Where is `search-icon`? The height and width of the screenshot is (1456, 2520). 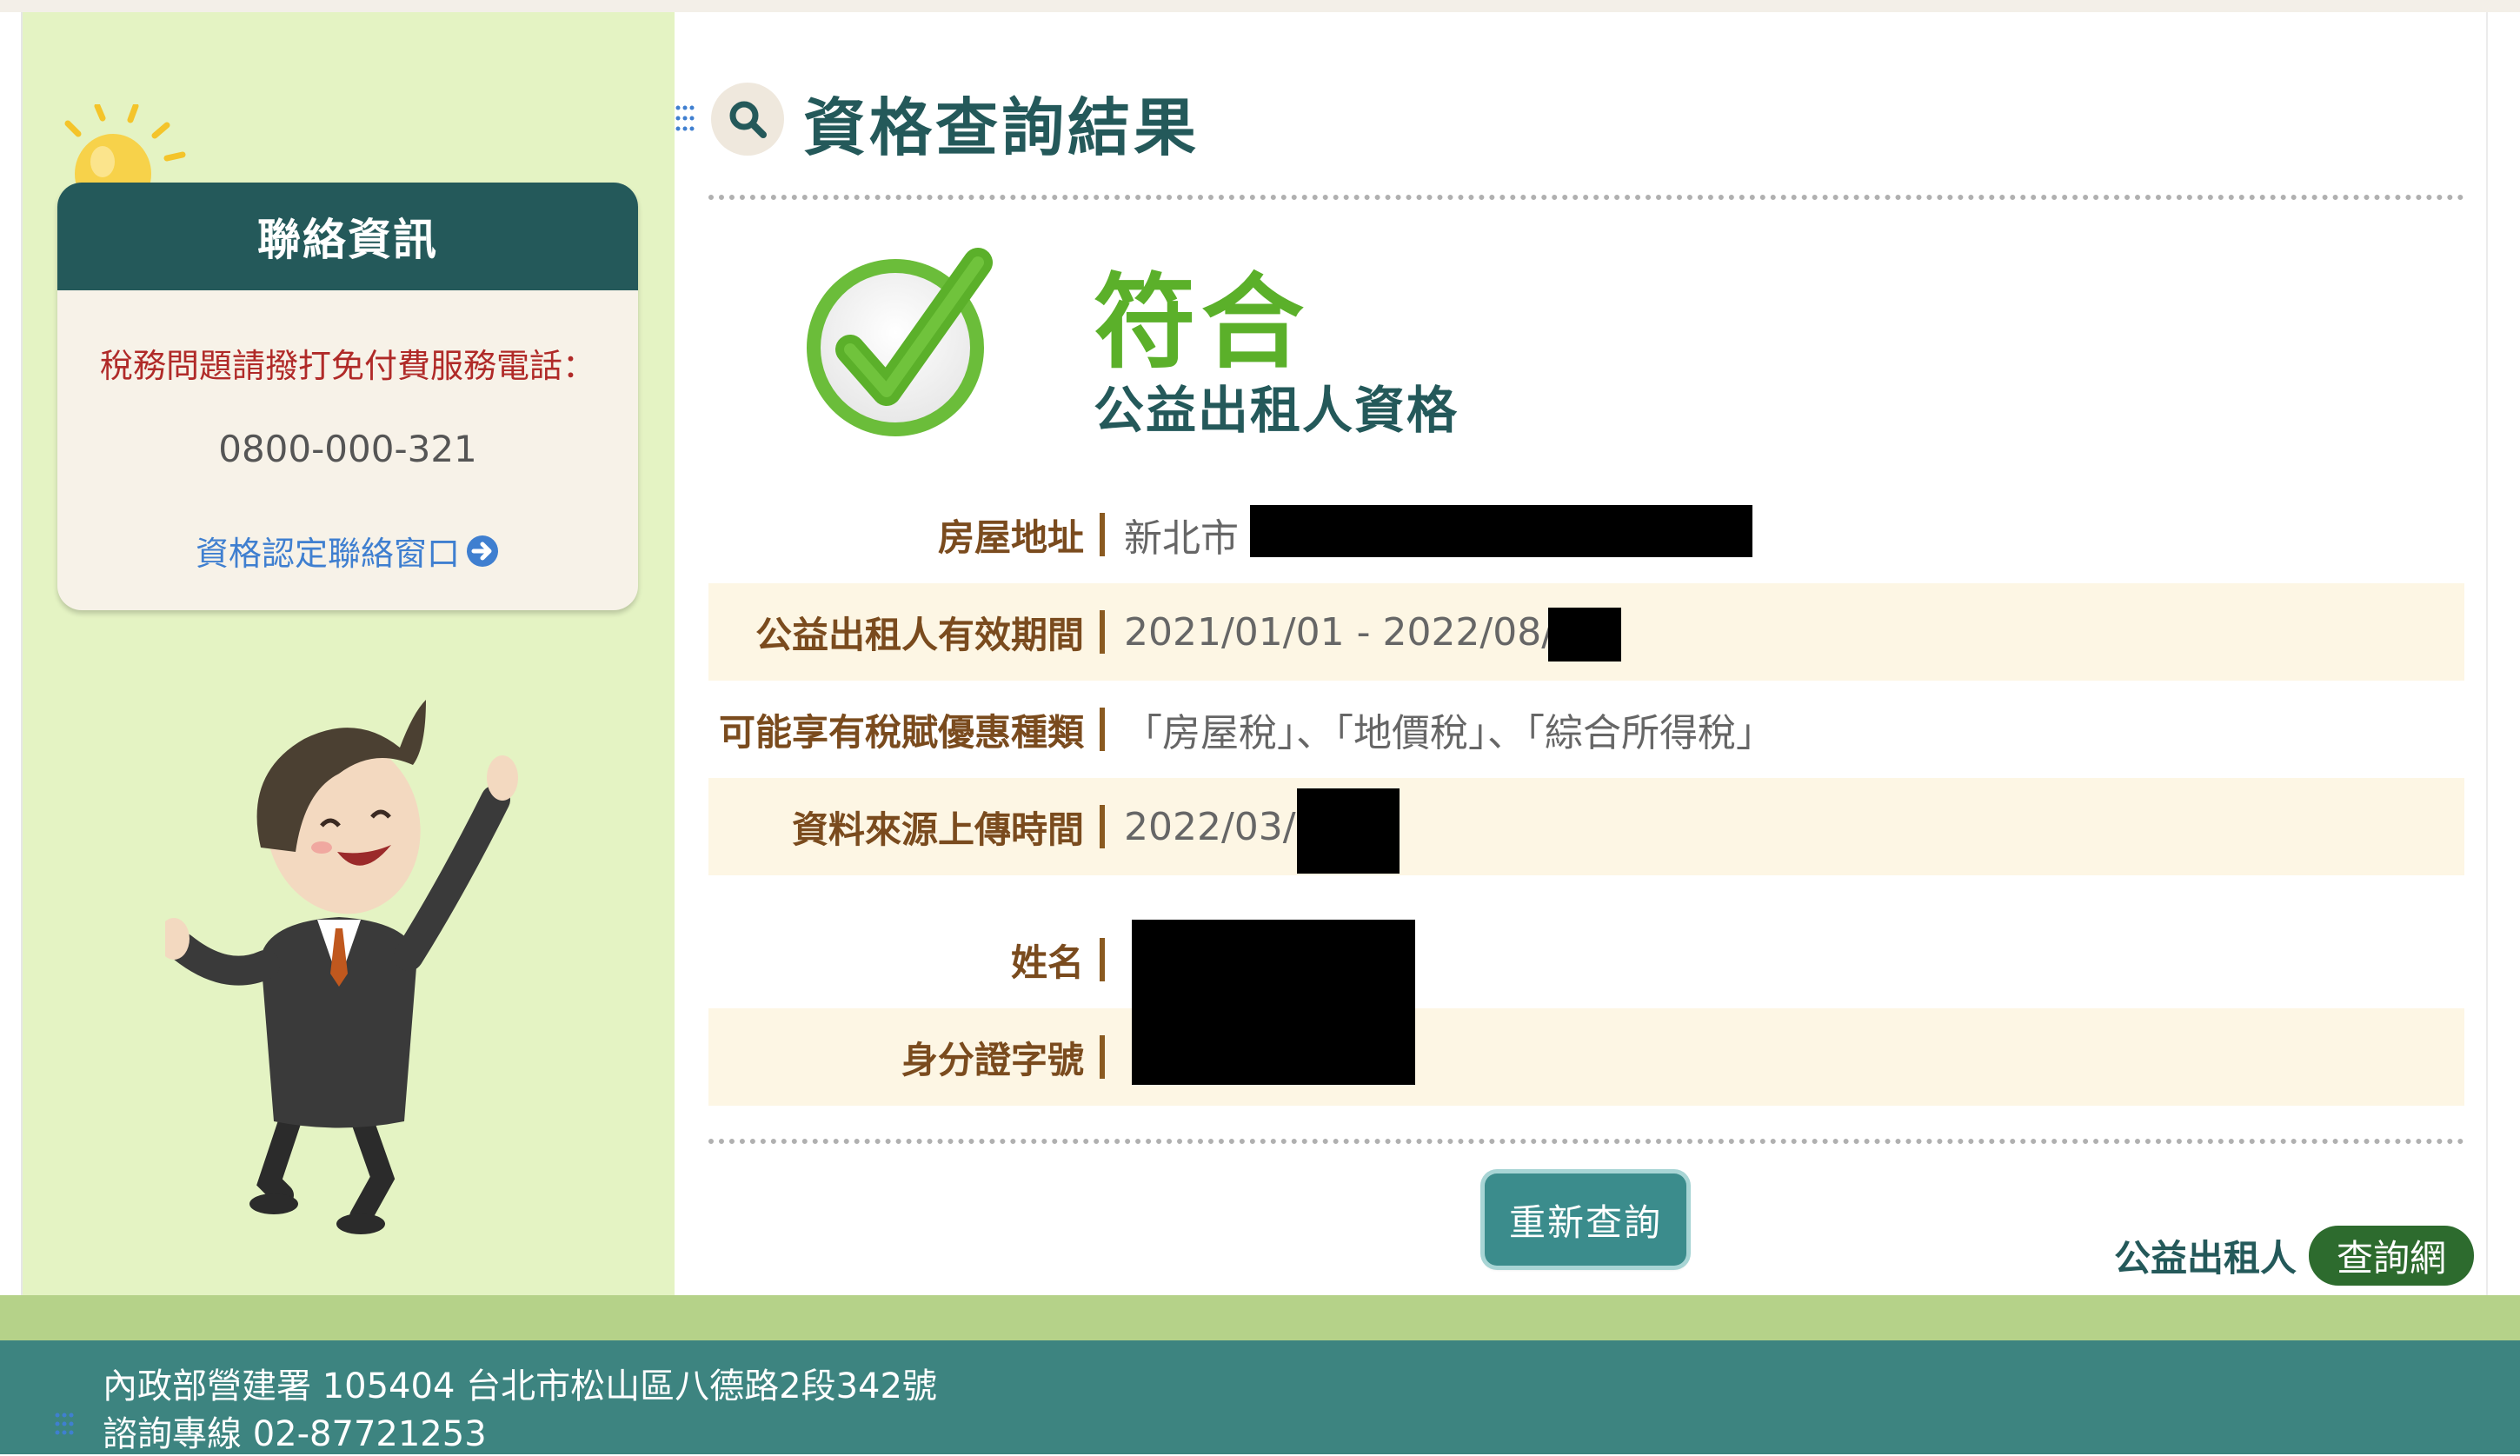
search-icon is located at coordinates (748, 119).